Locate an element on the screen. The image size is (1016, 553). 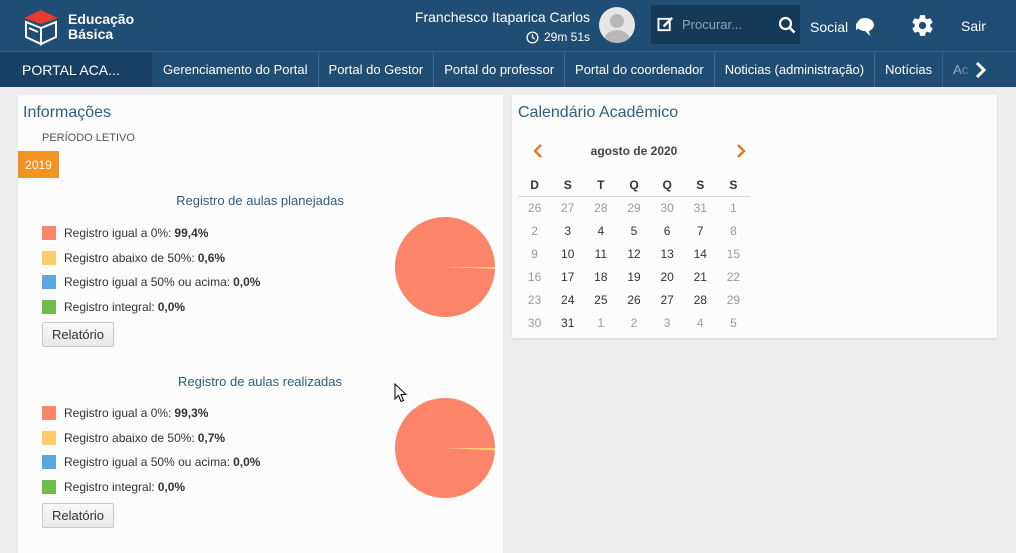
chevron-left-icon is located at coordinates (537, 151).